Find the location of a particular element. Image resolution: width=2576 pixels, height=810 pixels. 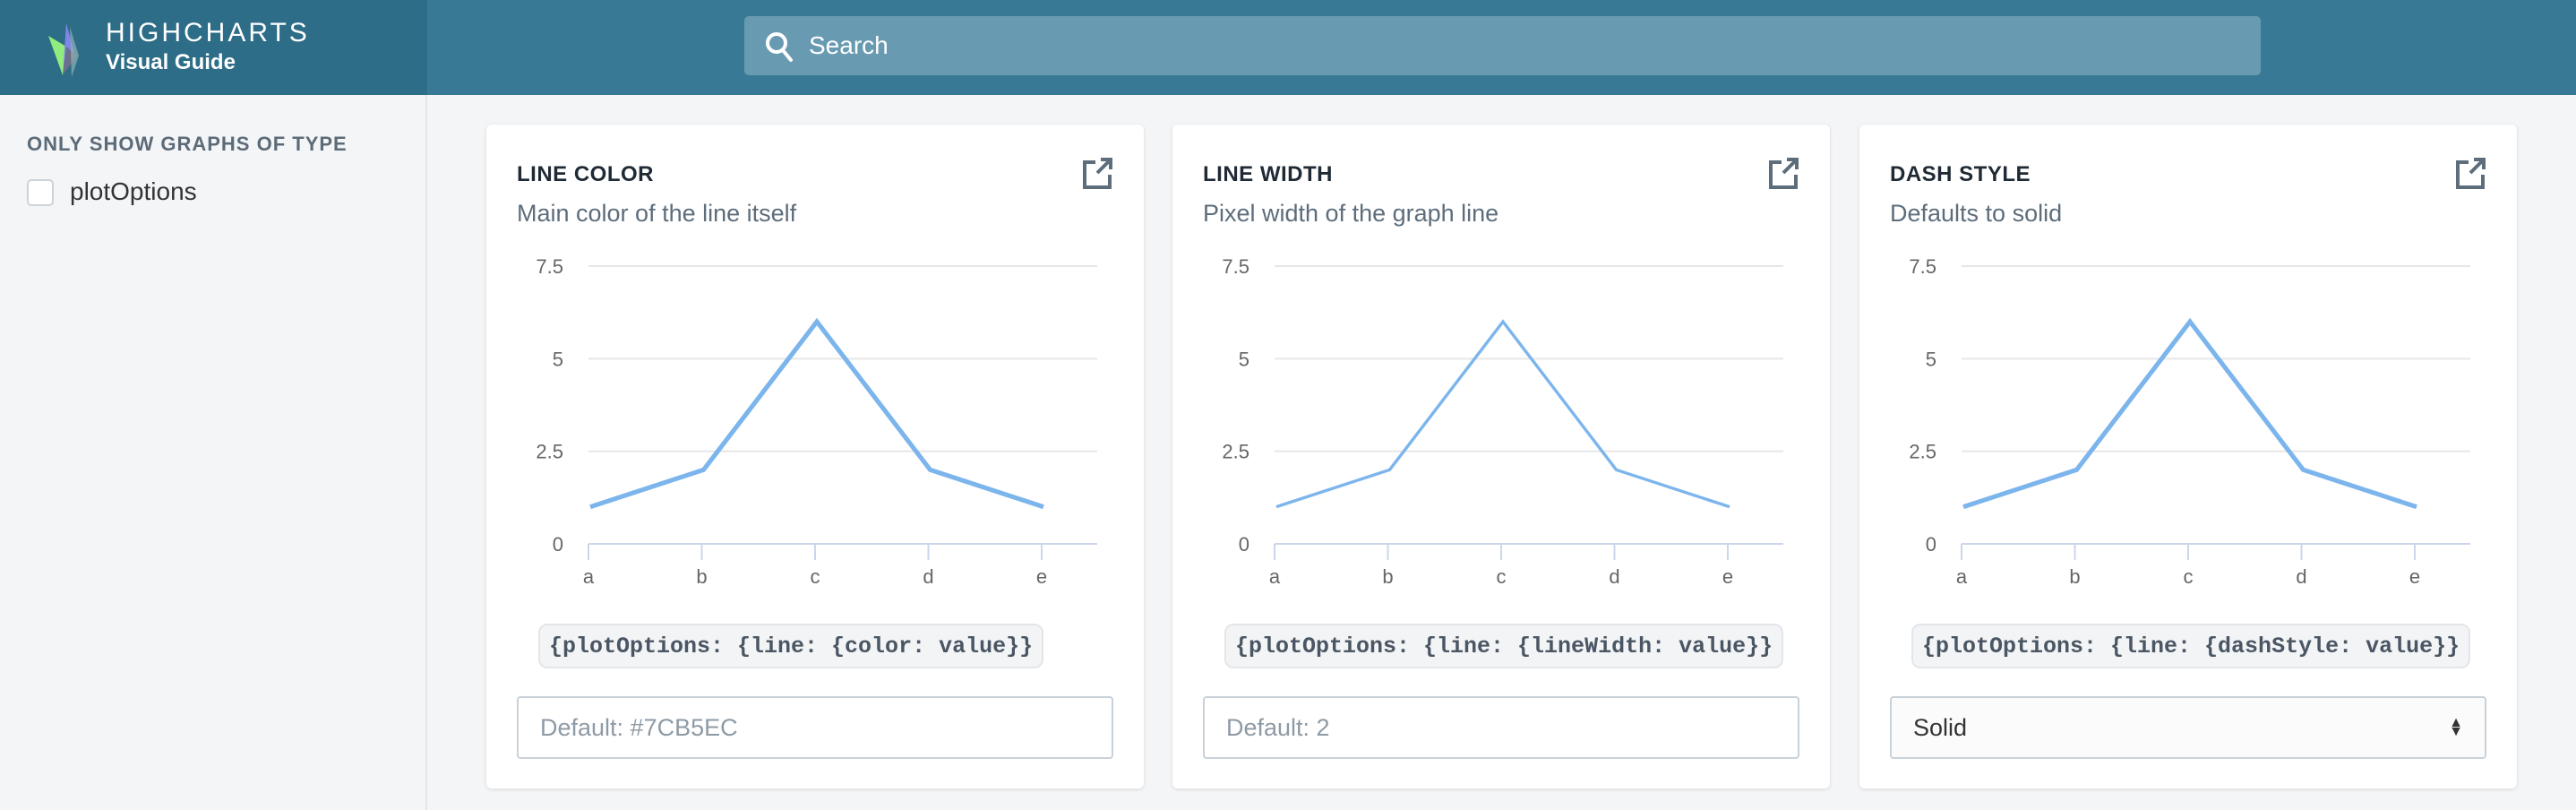

option-value-field: Default: 2 is located at coordinates (1501, 727).